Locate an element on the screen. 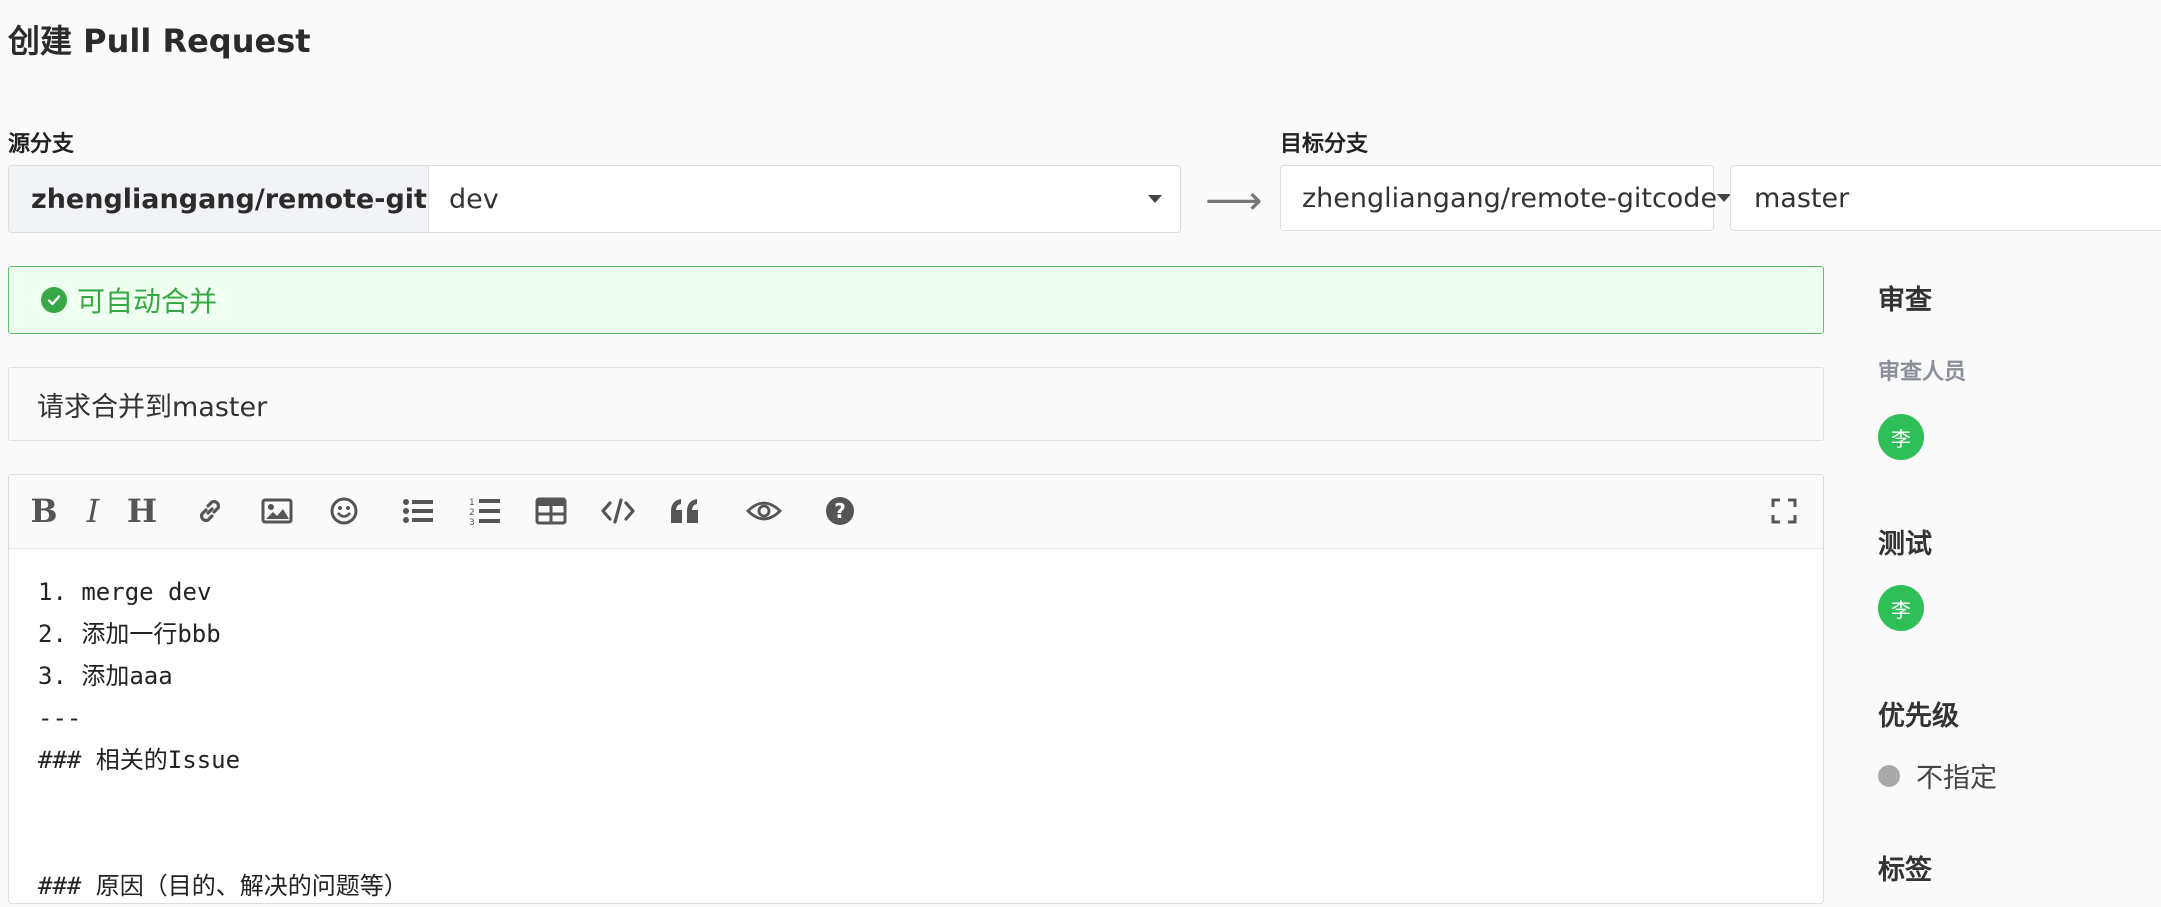 This screenshot has height=907, width=2161. review-heading: 审查 is located at coordinates (1905, 300).